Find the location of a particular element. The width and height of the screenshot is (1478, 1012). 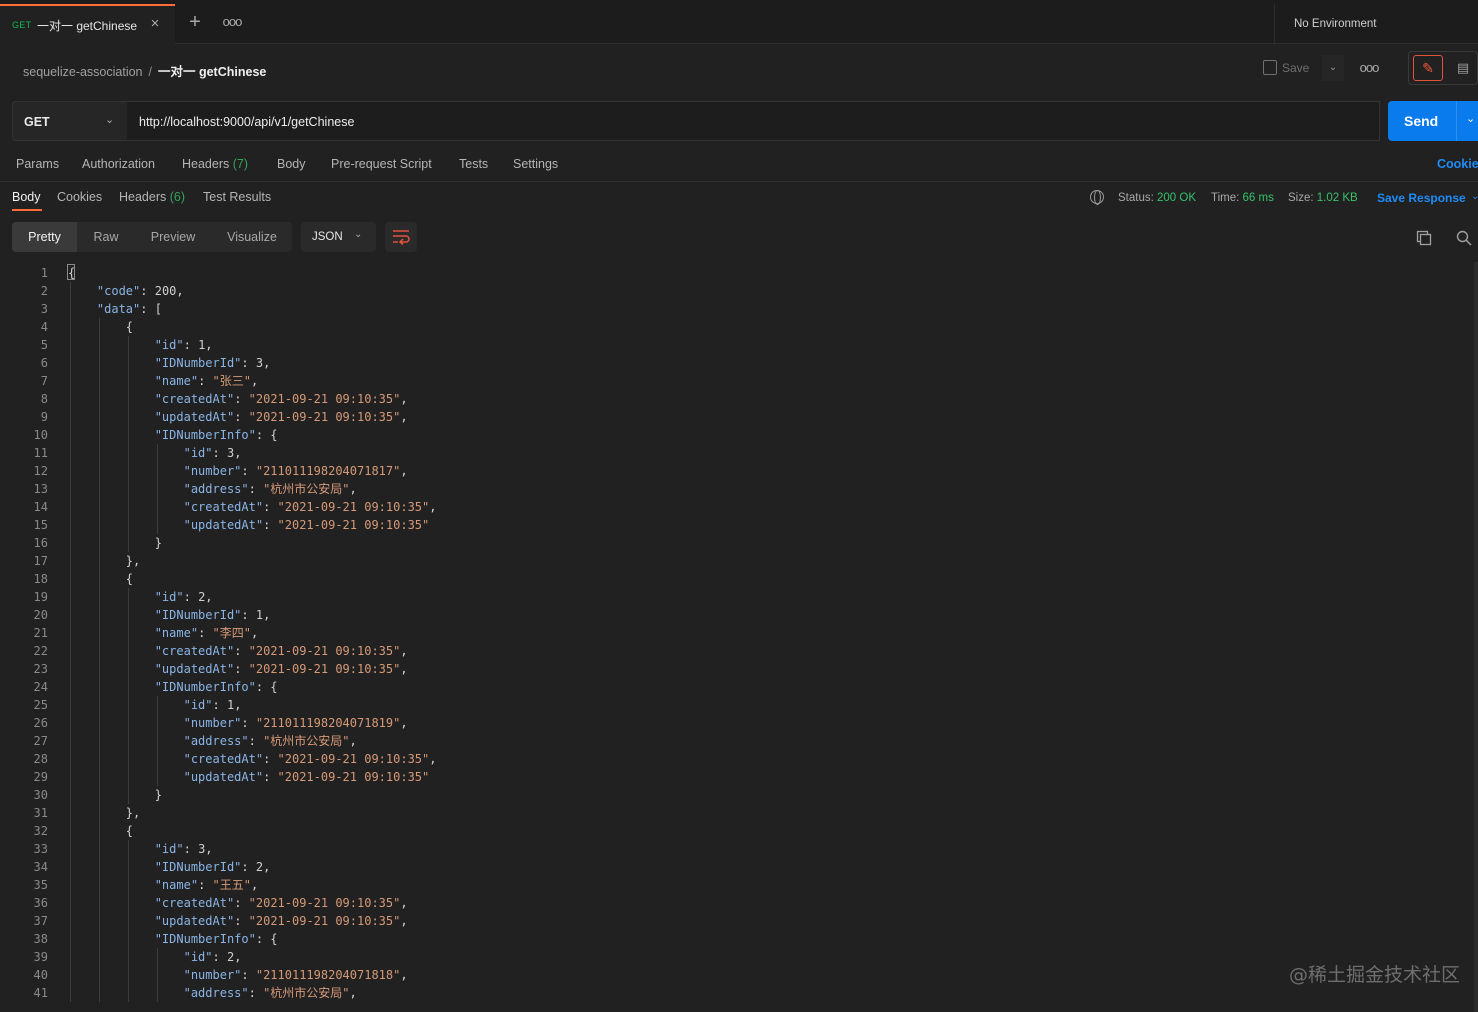

comment-icon: ▤ is located at coordinates (1463, 68).